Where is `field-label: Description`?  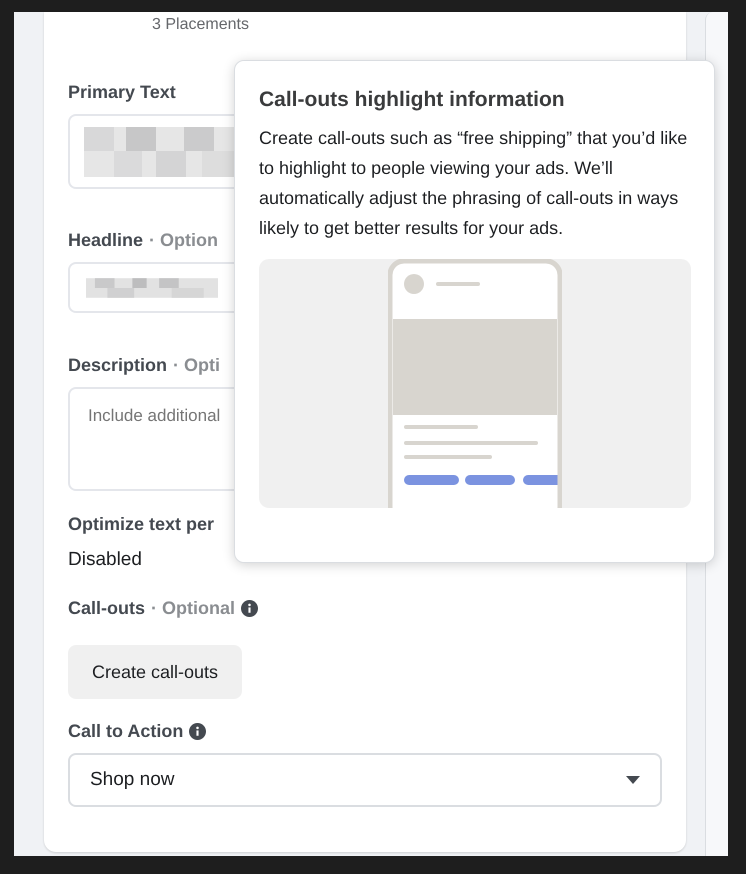
field-label: Description is located at coordinates (118, 365).